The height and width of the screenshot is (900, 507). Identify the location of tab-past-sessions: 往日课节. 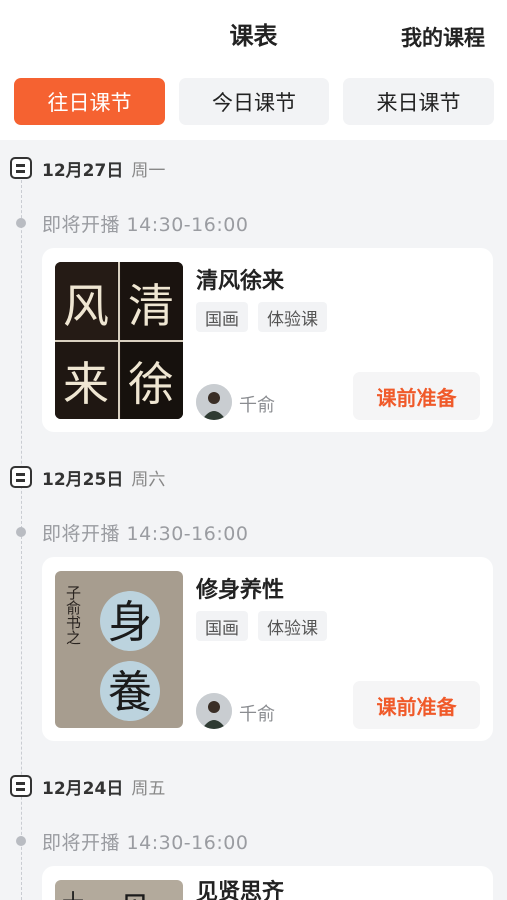
(89, 101).